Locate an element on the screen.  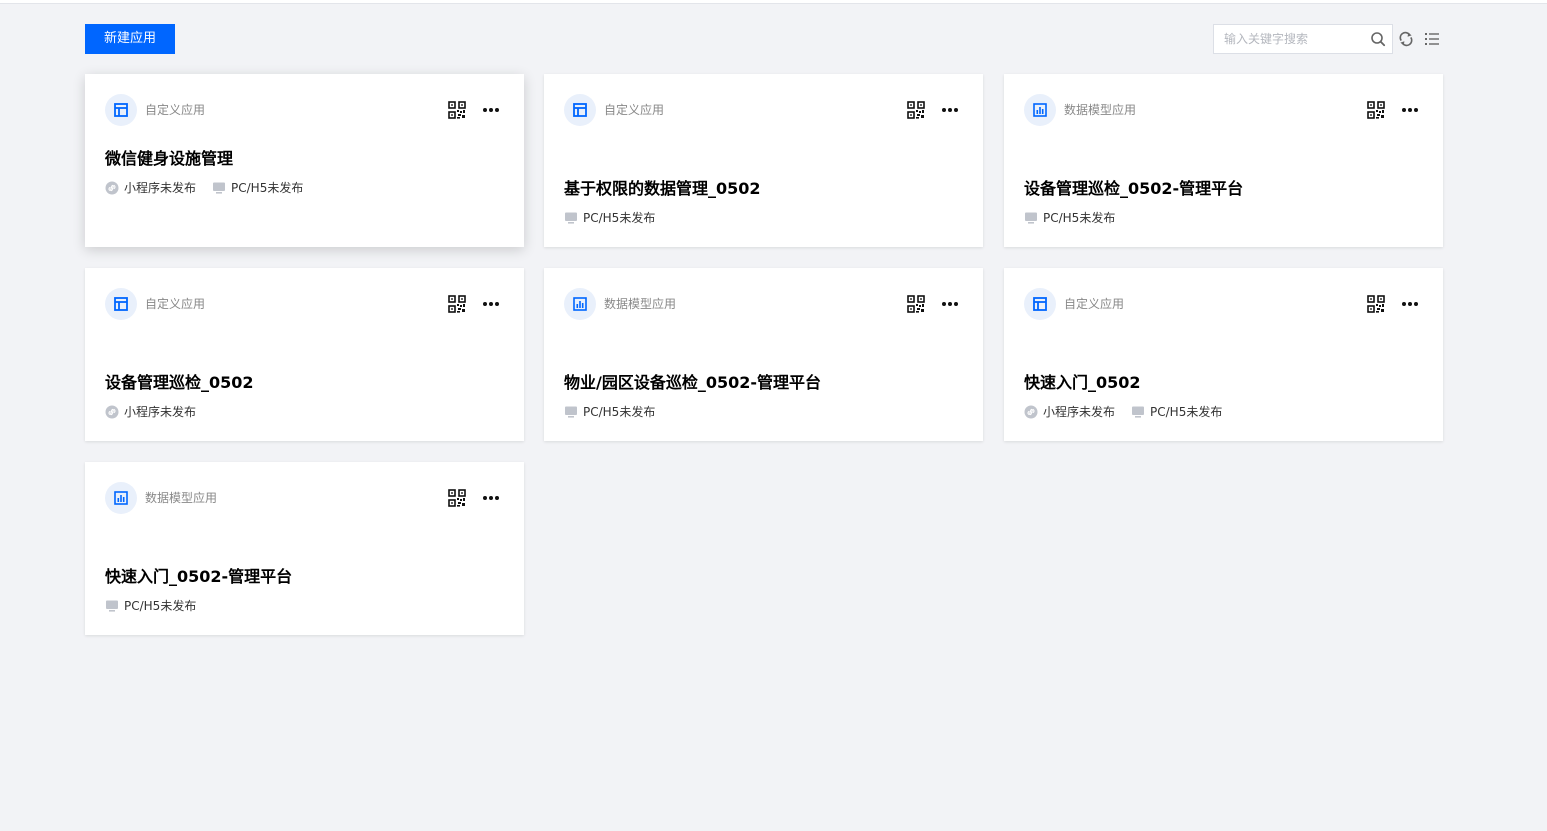
app-card: 自定义应用快速入门_0502 小程序未发布 PC/H5未发布 is located at coordinates (1223, 354).